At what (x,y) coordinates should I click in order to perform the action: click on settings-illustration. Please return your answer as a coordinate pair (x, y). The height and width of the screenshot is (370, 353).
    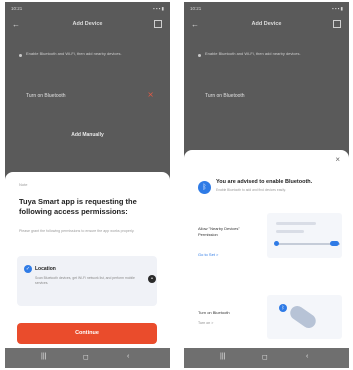
    Looking at the image, I should click on (304, 235).